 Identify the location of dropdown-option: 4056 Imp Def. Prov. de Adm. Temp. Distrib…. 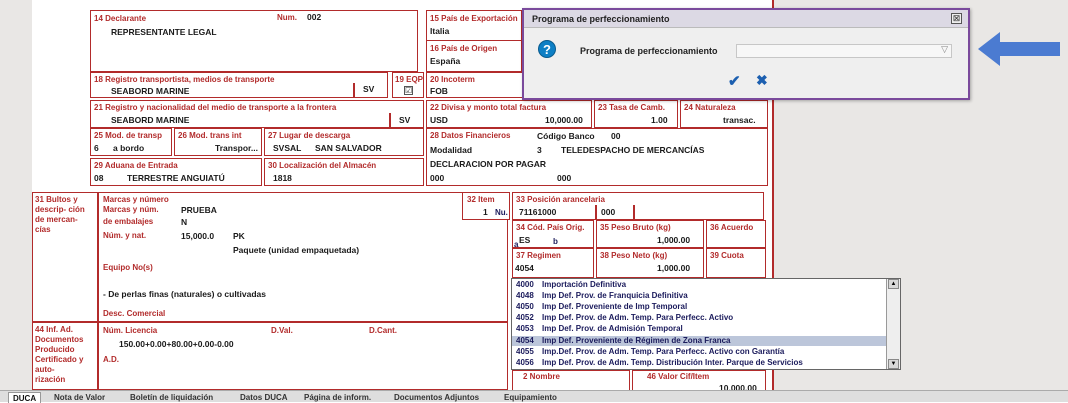
(699, 363).